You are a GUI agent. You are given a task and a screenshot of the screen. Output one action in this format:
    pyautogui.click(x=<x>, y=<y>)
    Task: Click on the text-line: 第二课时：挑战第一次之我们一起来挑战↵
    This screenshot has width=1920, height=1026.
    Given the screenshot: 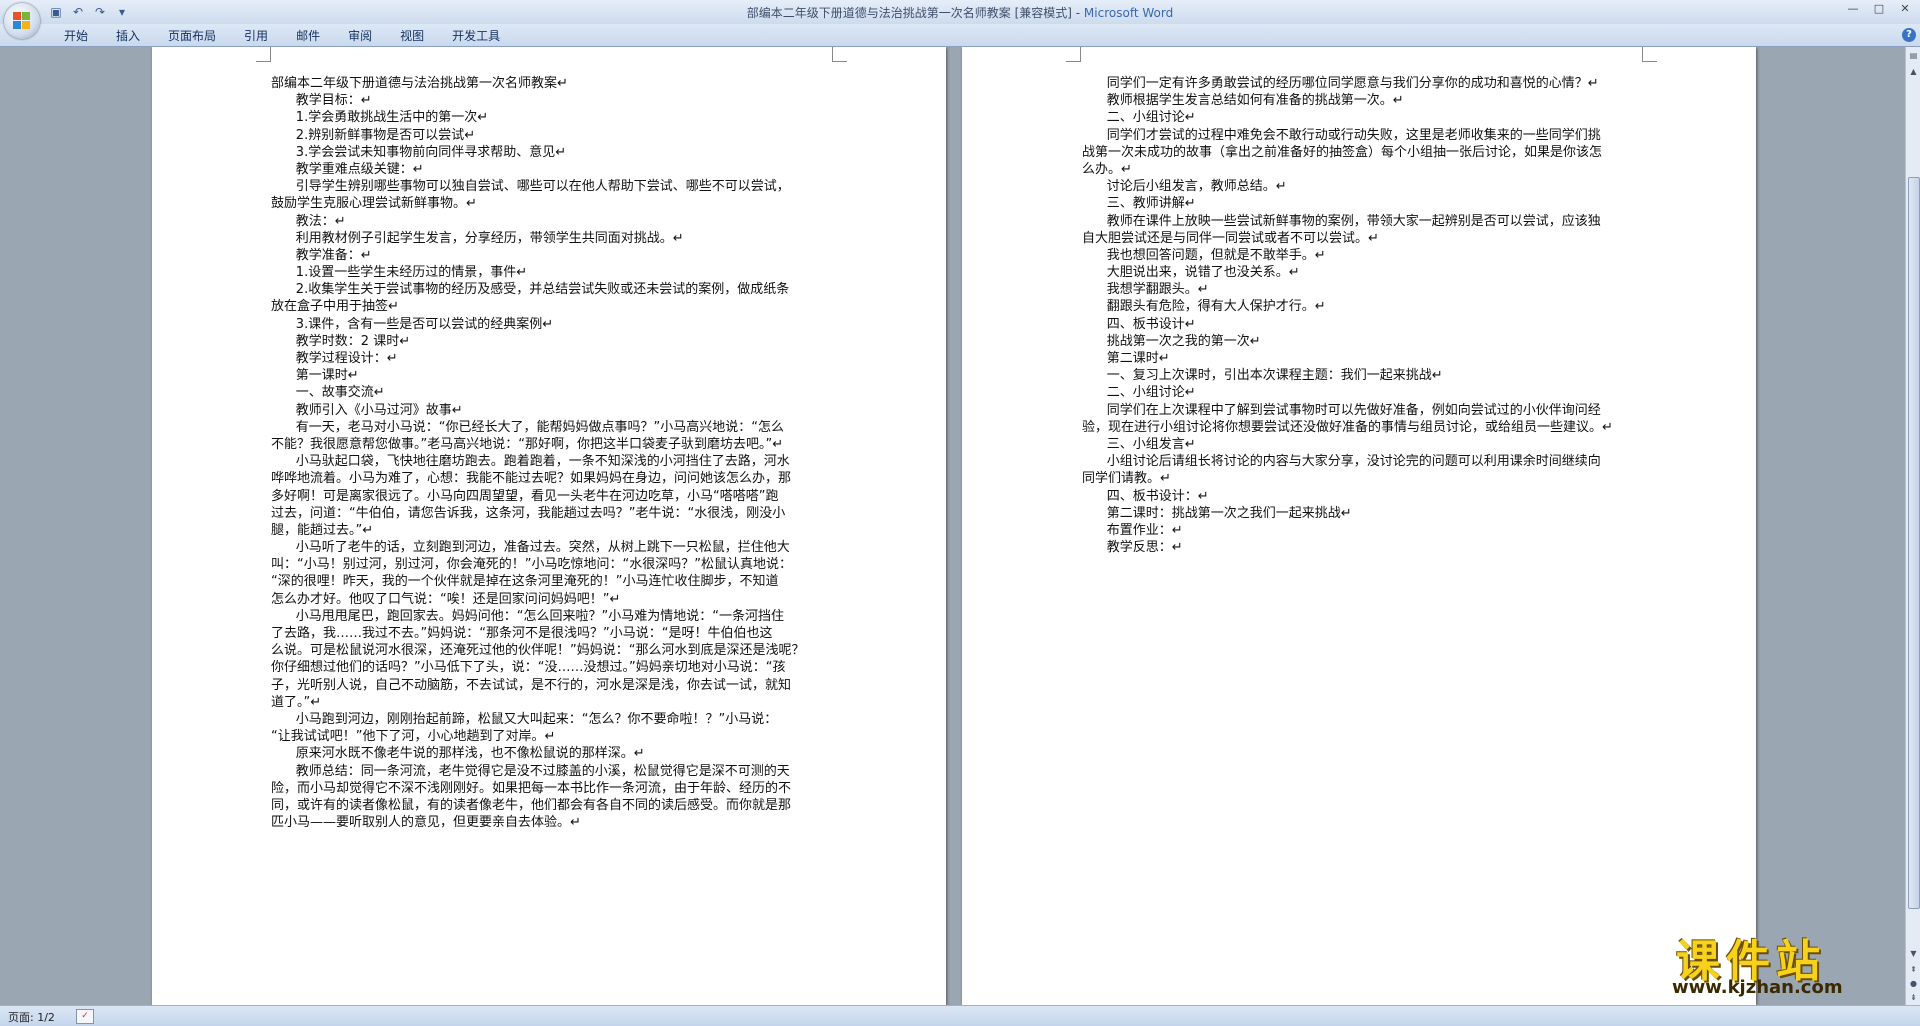 What is the action you would take?
    pyautogui.click(x=1363, y=513)
    